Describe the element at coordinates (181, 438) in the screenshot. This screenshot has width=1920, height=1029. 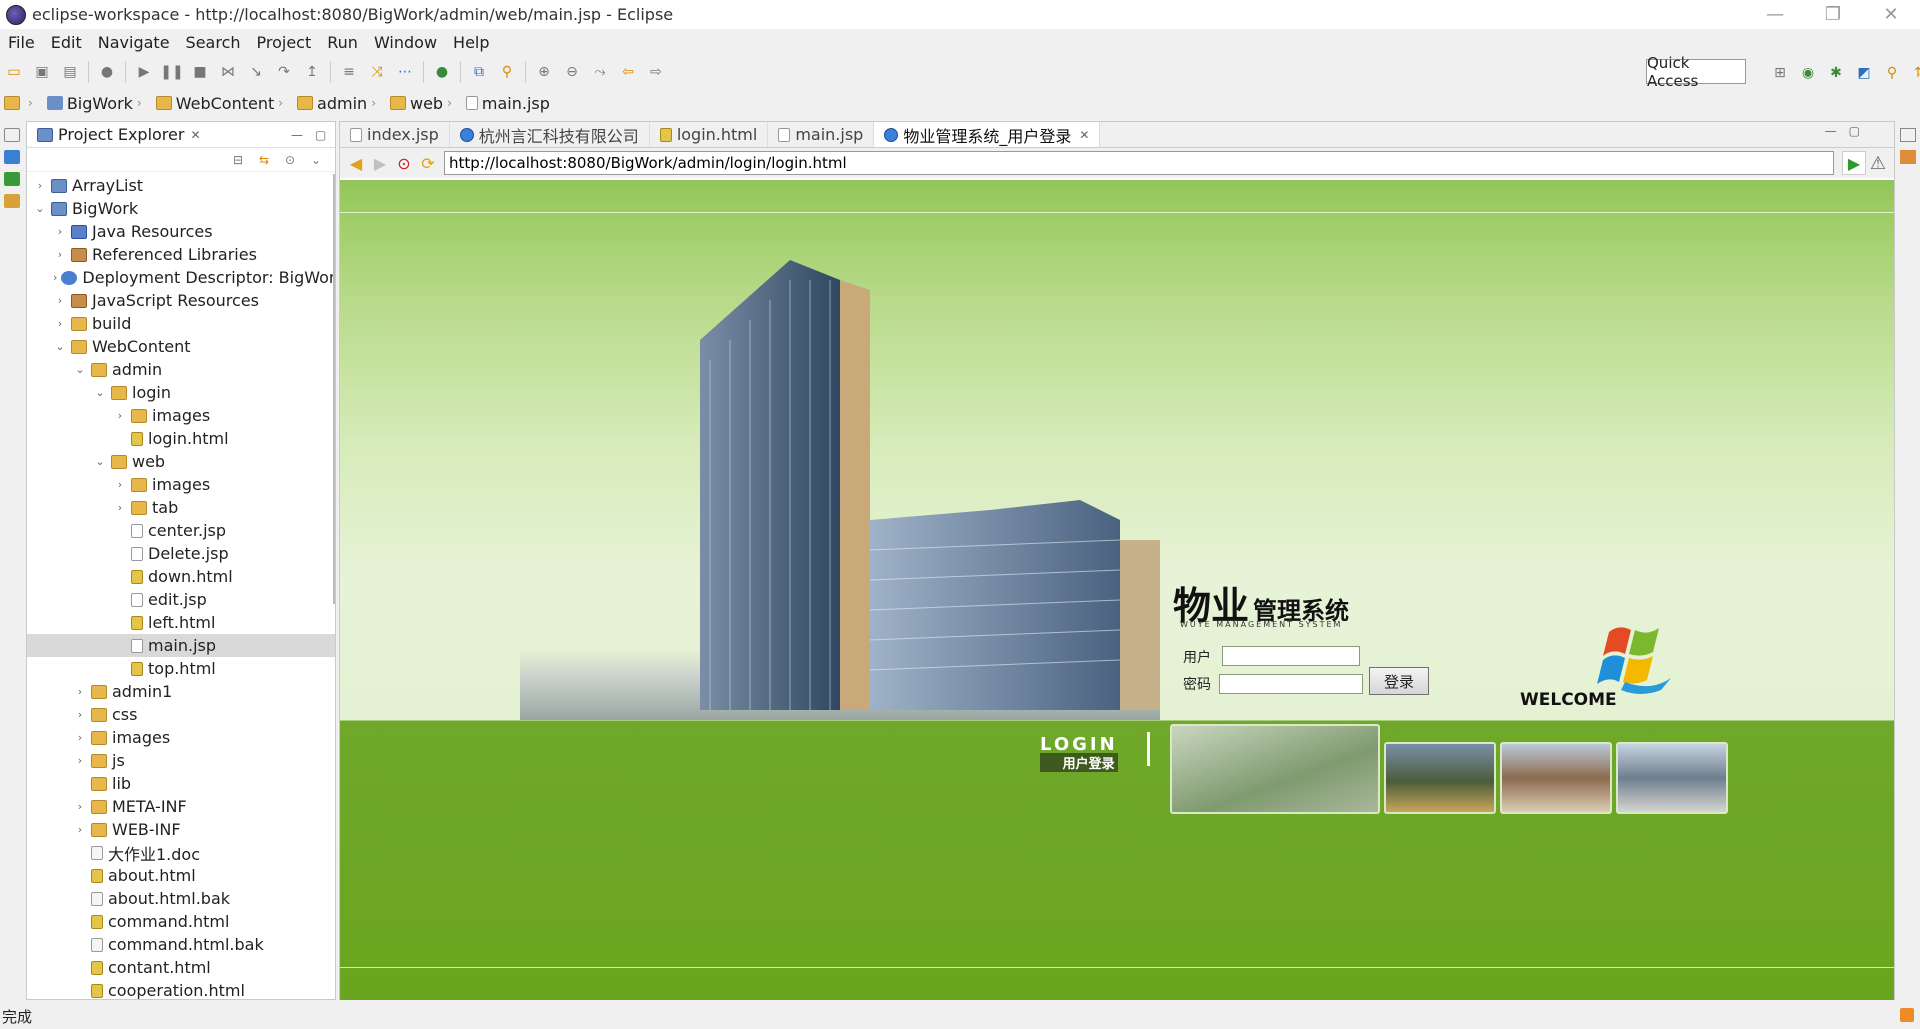
I see `tree-item: login.html` at that location.